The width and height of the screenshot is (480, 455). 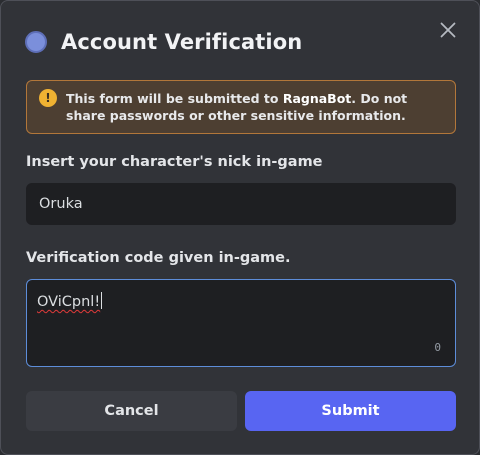 What do you see at coordinates (69, 302) in the screenshot?
I see `code-input-value: OViCpnl!` at bounding box center [69, 302].